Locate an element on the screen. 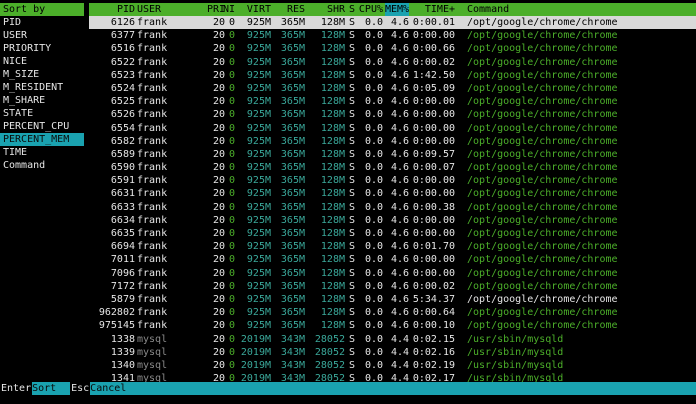 The height and width of the screenshot is (404, 696). cell-pid: 6525 is located at coordinates (122, 102).